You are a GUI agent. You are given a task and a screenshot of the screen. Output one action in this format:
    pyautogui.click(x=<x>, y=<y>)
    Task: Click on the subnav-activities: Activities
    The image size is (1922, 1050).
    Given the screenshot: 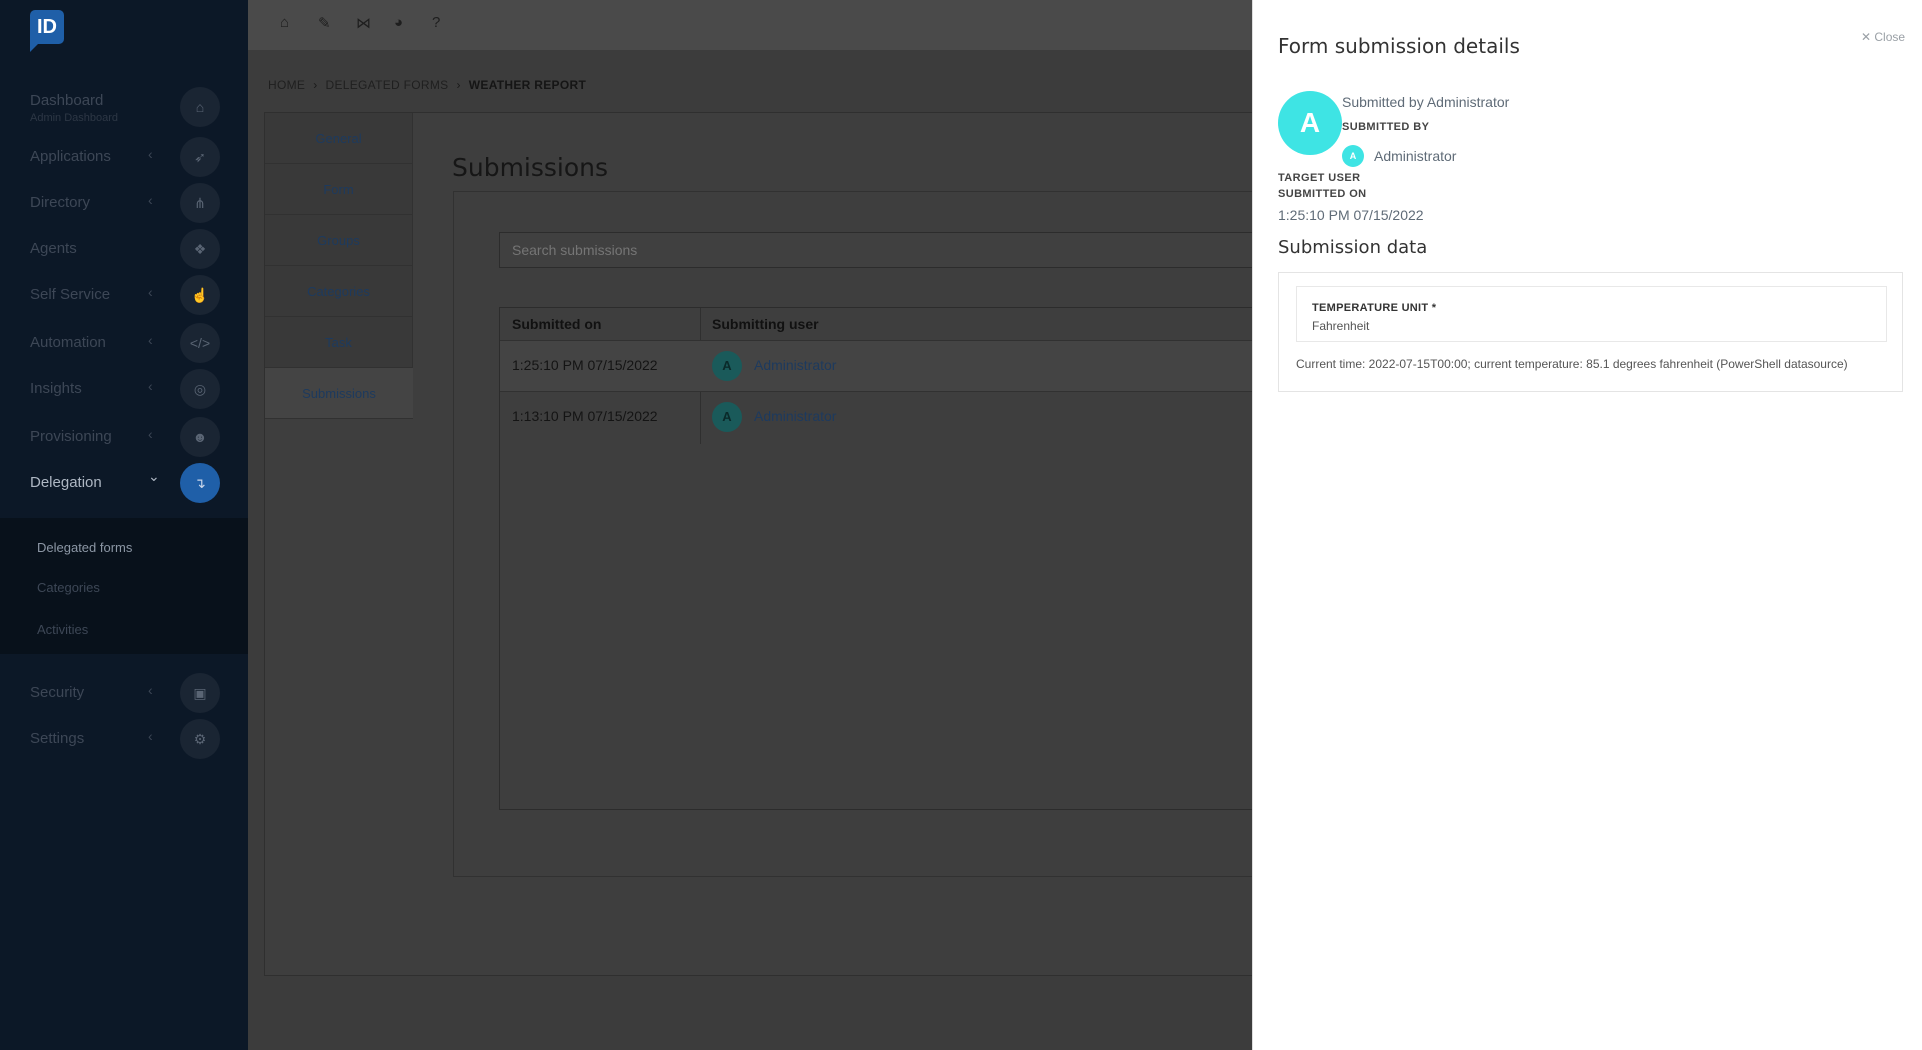 What is the action you would take?
    pyautogui.click(x=62, y=629)
    